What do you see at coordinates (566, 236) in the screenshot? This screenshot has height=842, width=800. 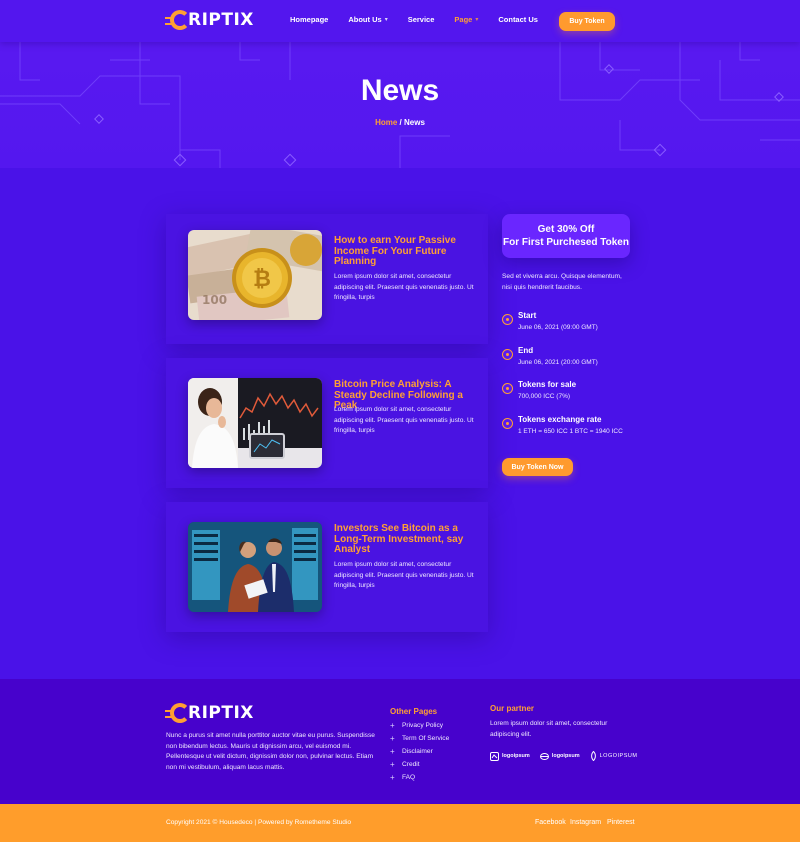 I see `discount-promo-box: Get 30% Off For First Purchesed Token` at bounding box center [566, 236].